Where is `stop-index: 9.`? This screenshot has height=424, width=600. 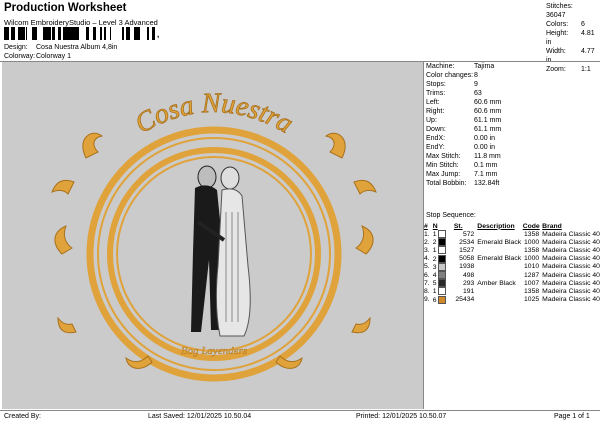
stop-index: 9. is located at coordinates (427, 300).